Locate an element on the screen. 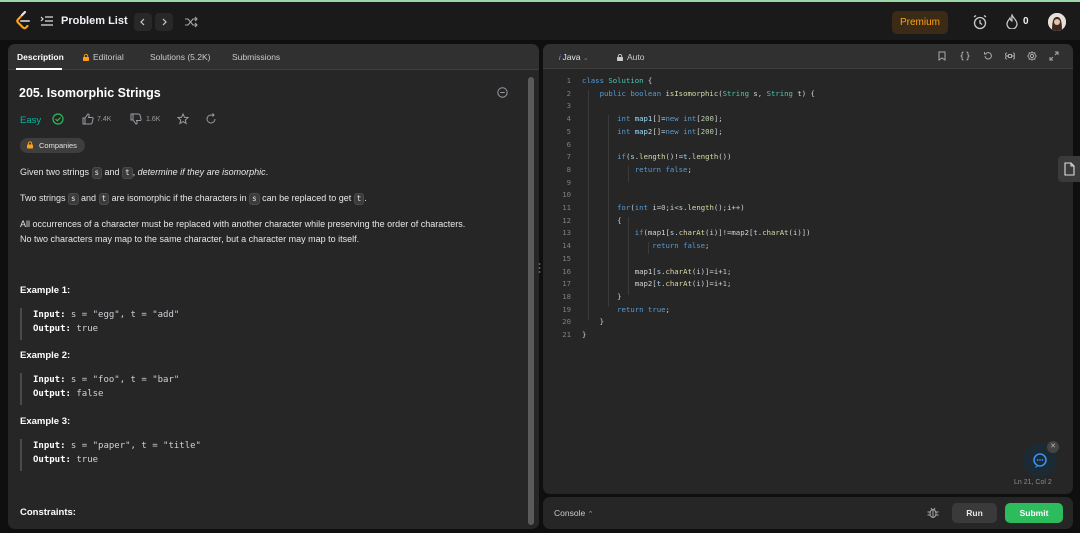  next-problem-button is located at coordinates (164, 22).